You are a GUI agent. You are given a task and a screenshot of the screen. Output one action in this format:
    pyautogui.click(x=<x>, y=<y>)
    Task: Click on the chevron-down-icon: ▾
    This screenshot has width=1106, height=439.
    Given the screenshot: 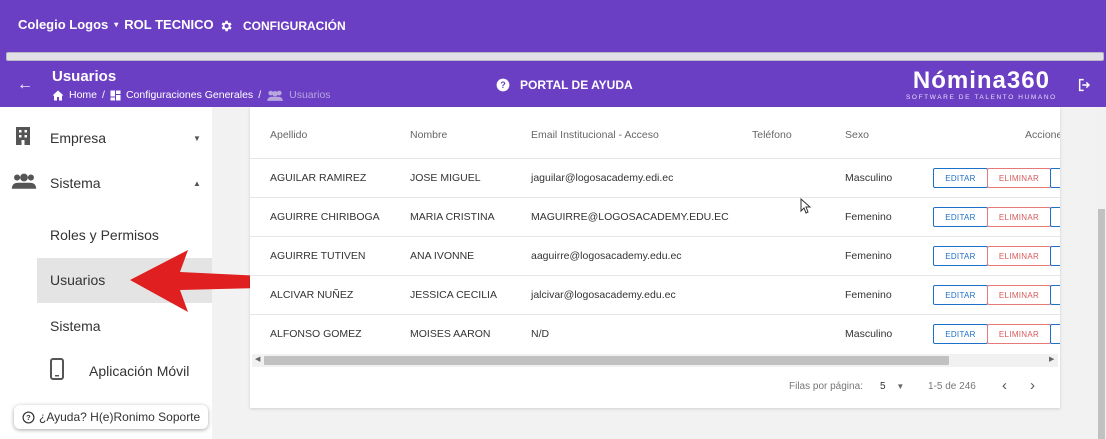 What is the action you would take?
    pyautogui.click(x=116, y=24)
    